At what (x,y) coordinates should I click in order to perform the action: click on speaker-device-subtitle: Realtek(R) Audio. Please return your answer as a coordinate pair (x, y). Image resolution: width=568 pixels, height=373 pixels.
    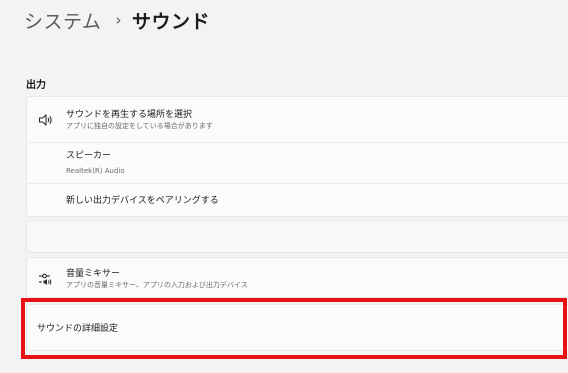
    Looking at the image, I should click on (95, 171).